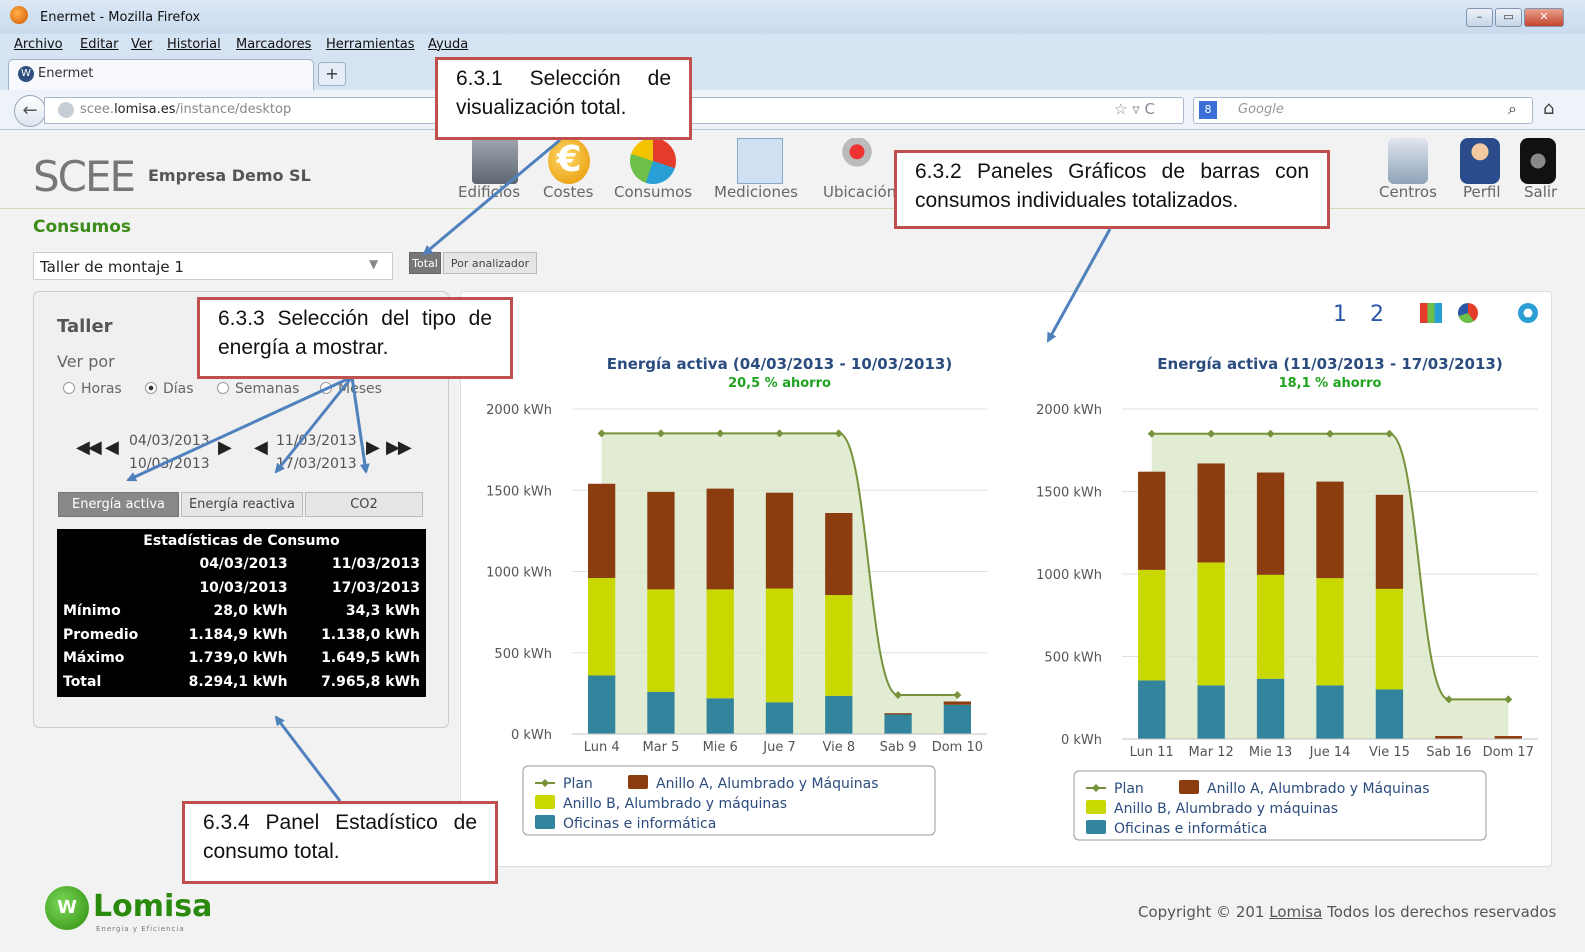  I want to click on table-row: Mínimo 28,0 kWh 34,3 kWh, so click(241, 612).